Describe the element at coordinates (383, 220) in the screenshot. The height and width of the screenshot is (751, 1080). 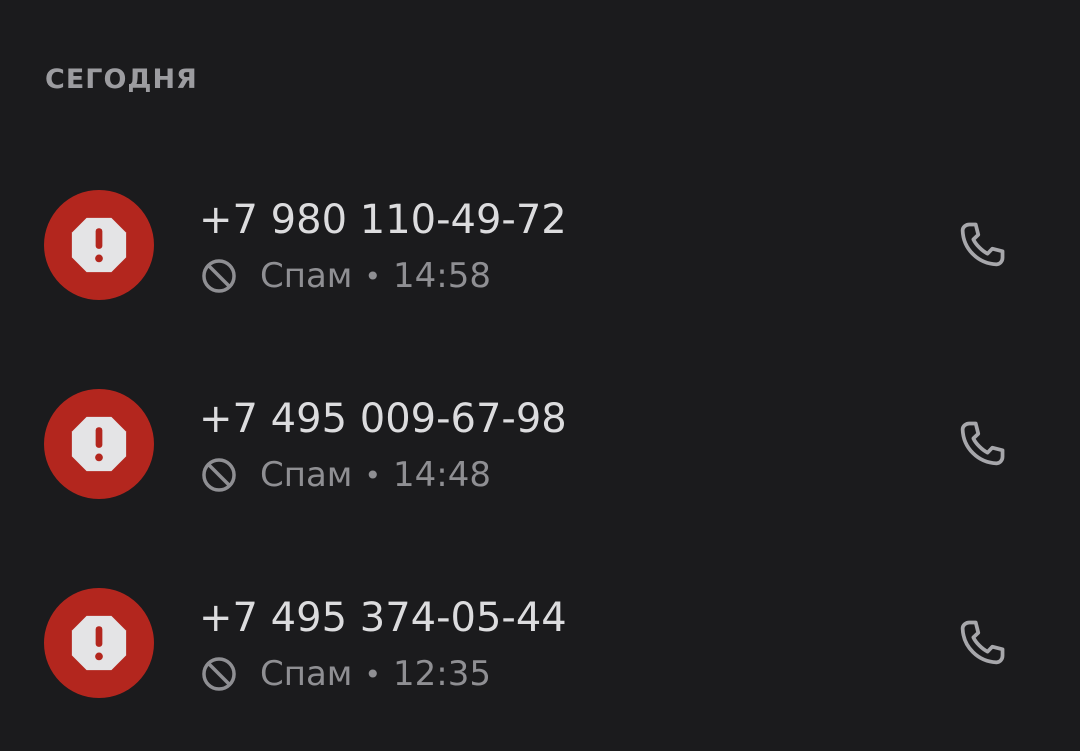
I see `phone-number: +7 980 110-49-72` at that location.